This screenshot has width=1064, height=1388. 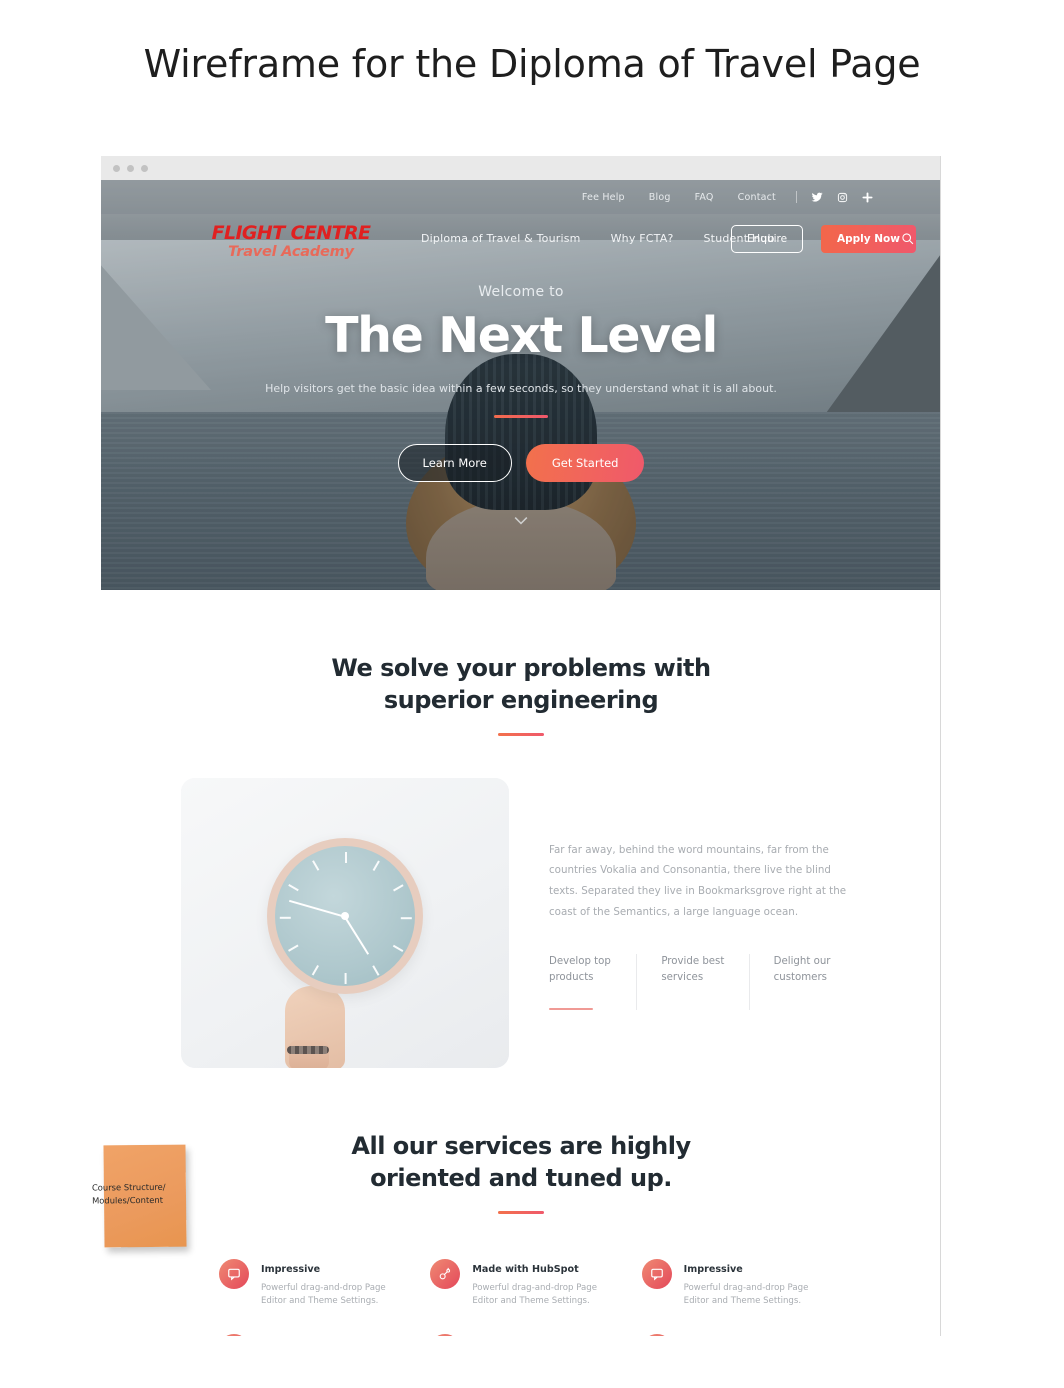 I want to click on wrist, so click(x=309, y=1053).